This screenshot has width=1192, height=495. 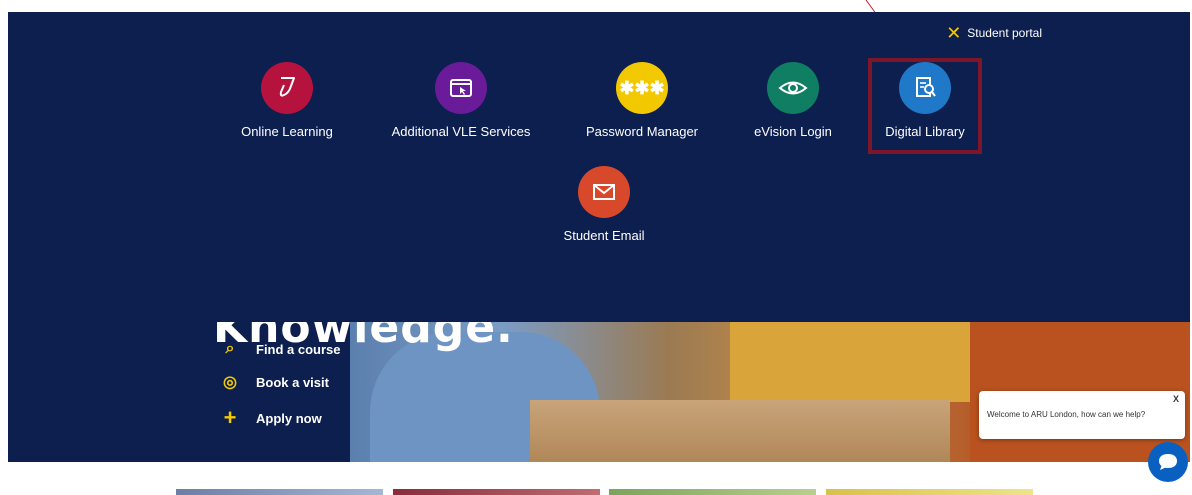 I want to click on tile-label: Digital Library, so click(x=925, y=131).